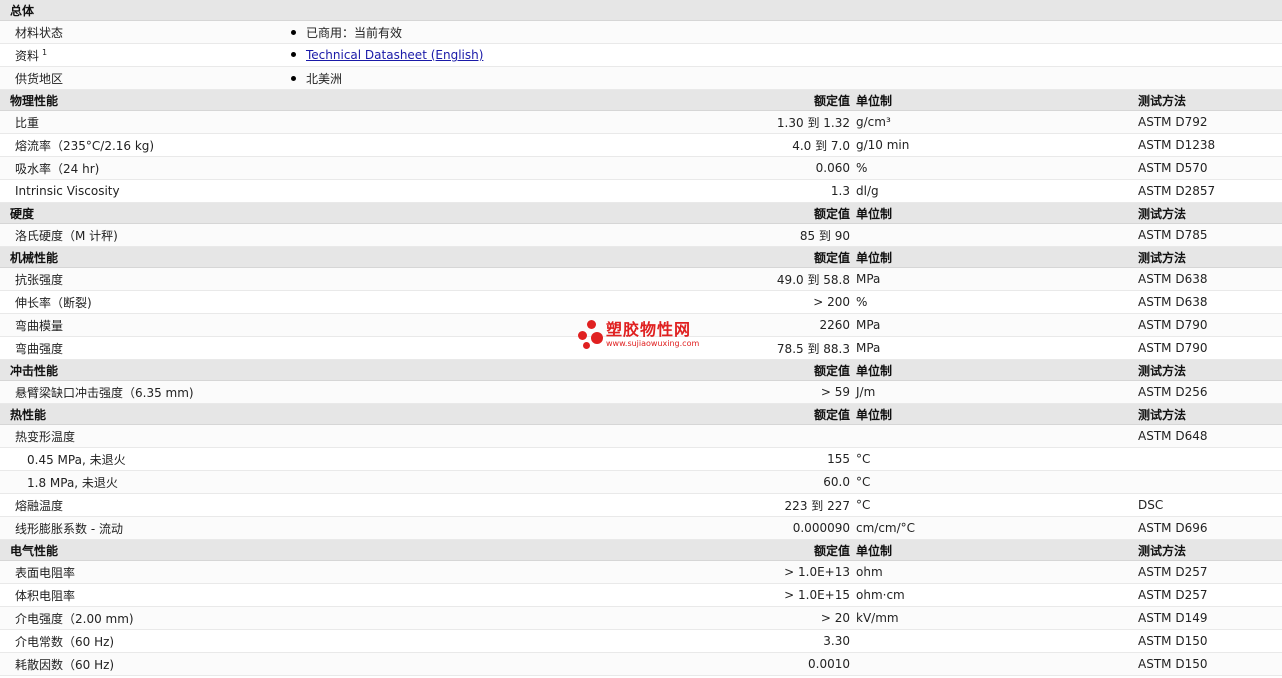  Describe the element at coordinates (66, 235) in the screenshot. I see `property-name: 洛氏硬度（M 计秤)` at that location.